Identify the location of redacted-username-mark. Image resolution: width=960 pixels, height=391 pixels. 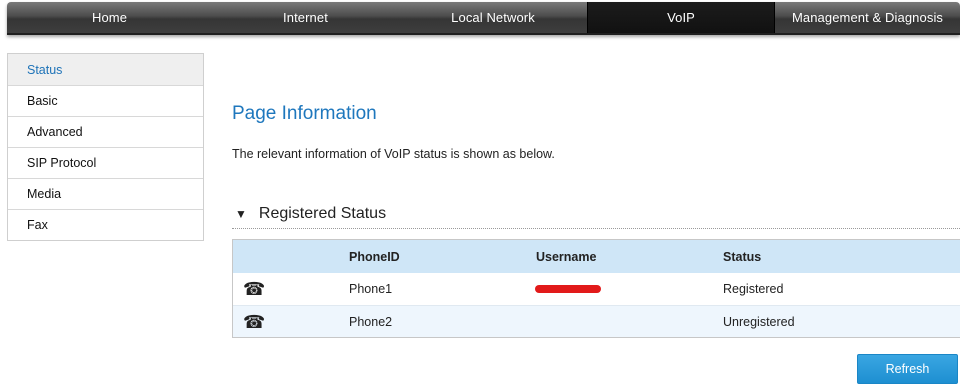
(568, 289).